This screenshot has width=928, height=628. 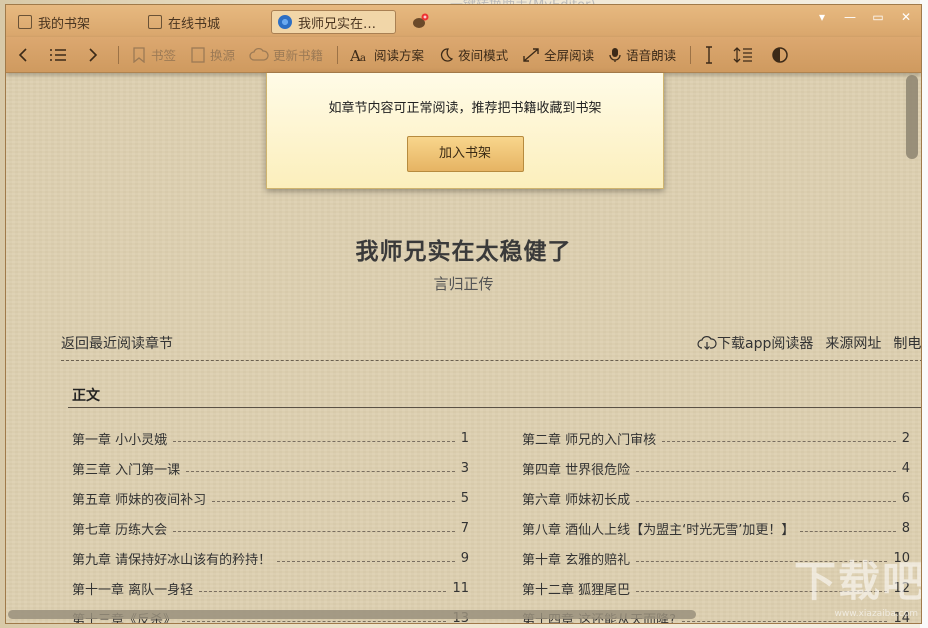 What do you see at coordinates (765, 344) in the screenshot?
I see `download-app-label: 下载app阅读器` at bounding box center [765, 344].